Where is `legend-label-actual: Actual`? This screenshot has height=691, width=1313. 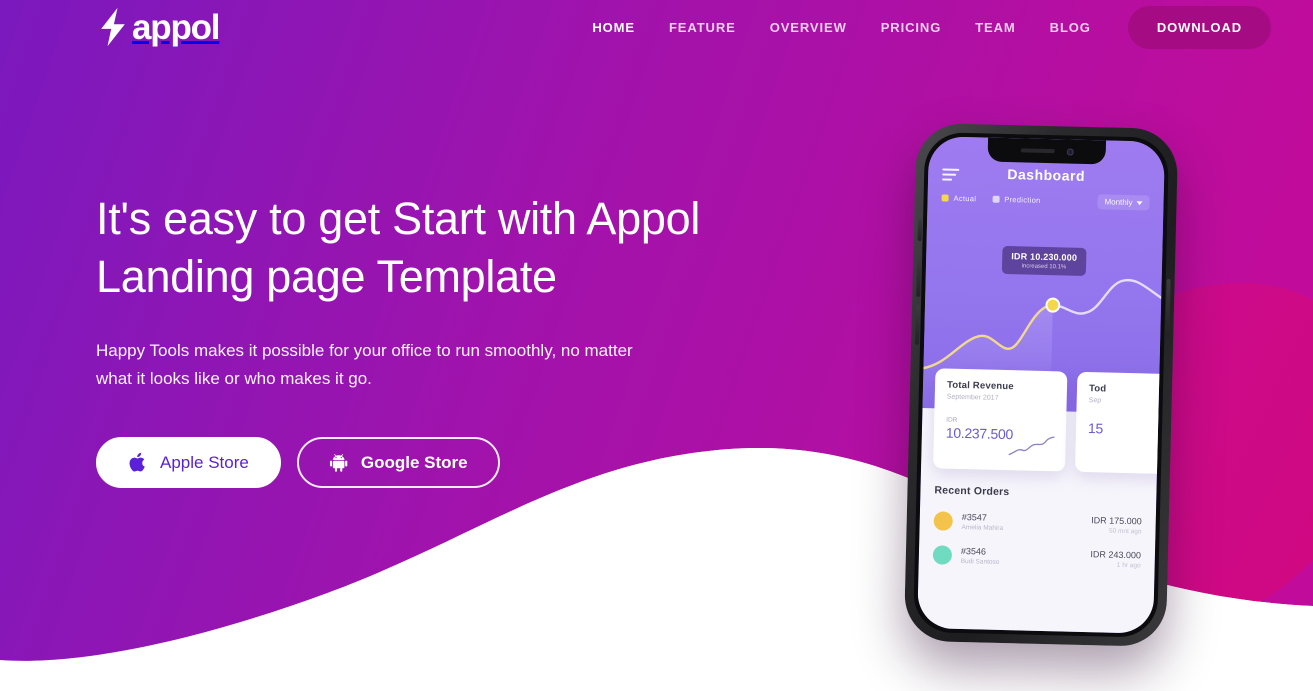
legend-label-actual: Actual is located at coordinates (965, 198).